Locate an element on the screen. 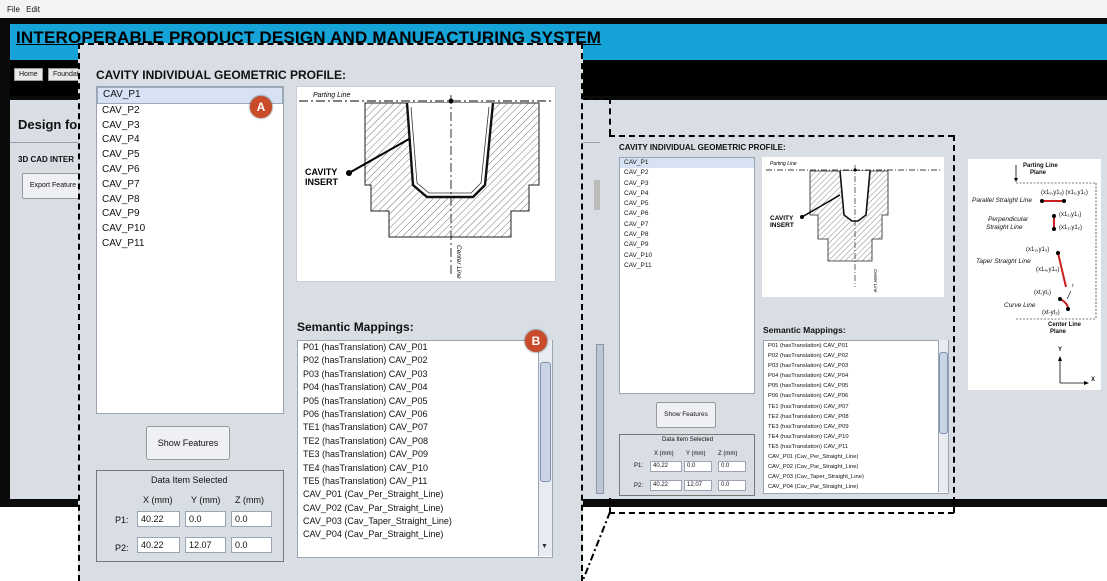 The image size is (1107, 581). menu-file: File is located at coordinates (13, 9).